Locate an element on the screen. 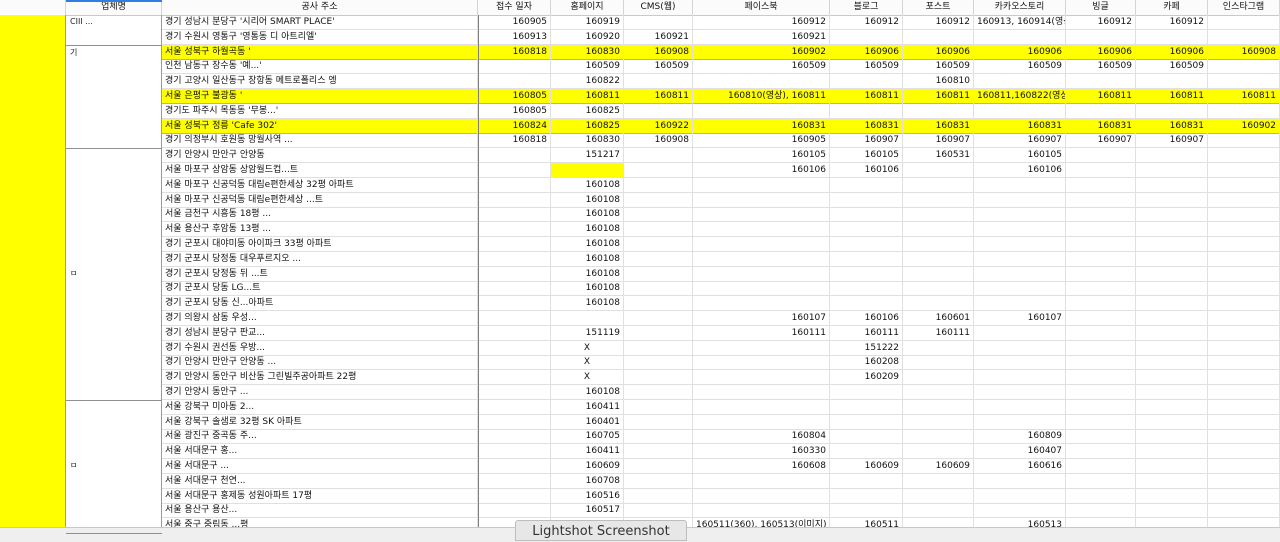 This screenshot has height=542, width=1280. column-header: 빙글 is located at coordinates (1101, 7).